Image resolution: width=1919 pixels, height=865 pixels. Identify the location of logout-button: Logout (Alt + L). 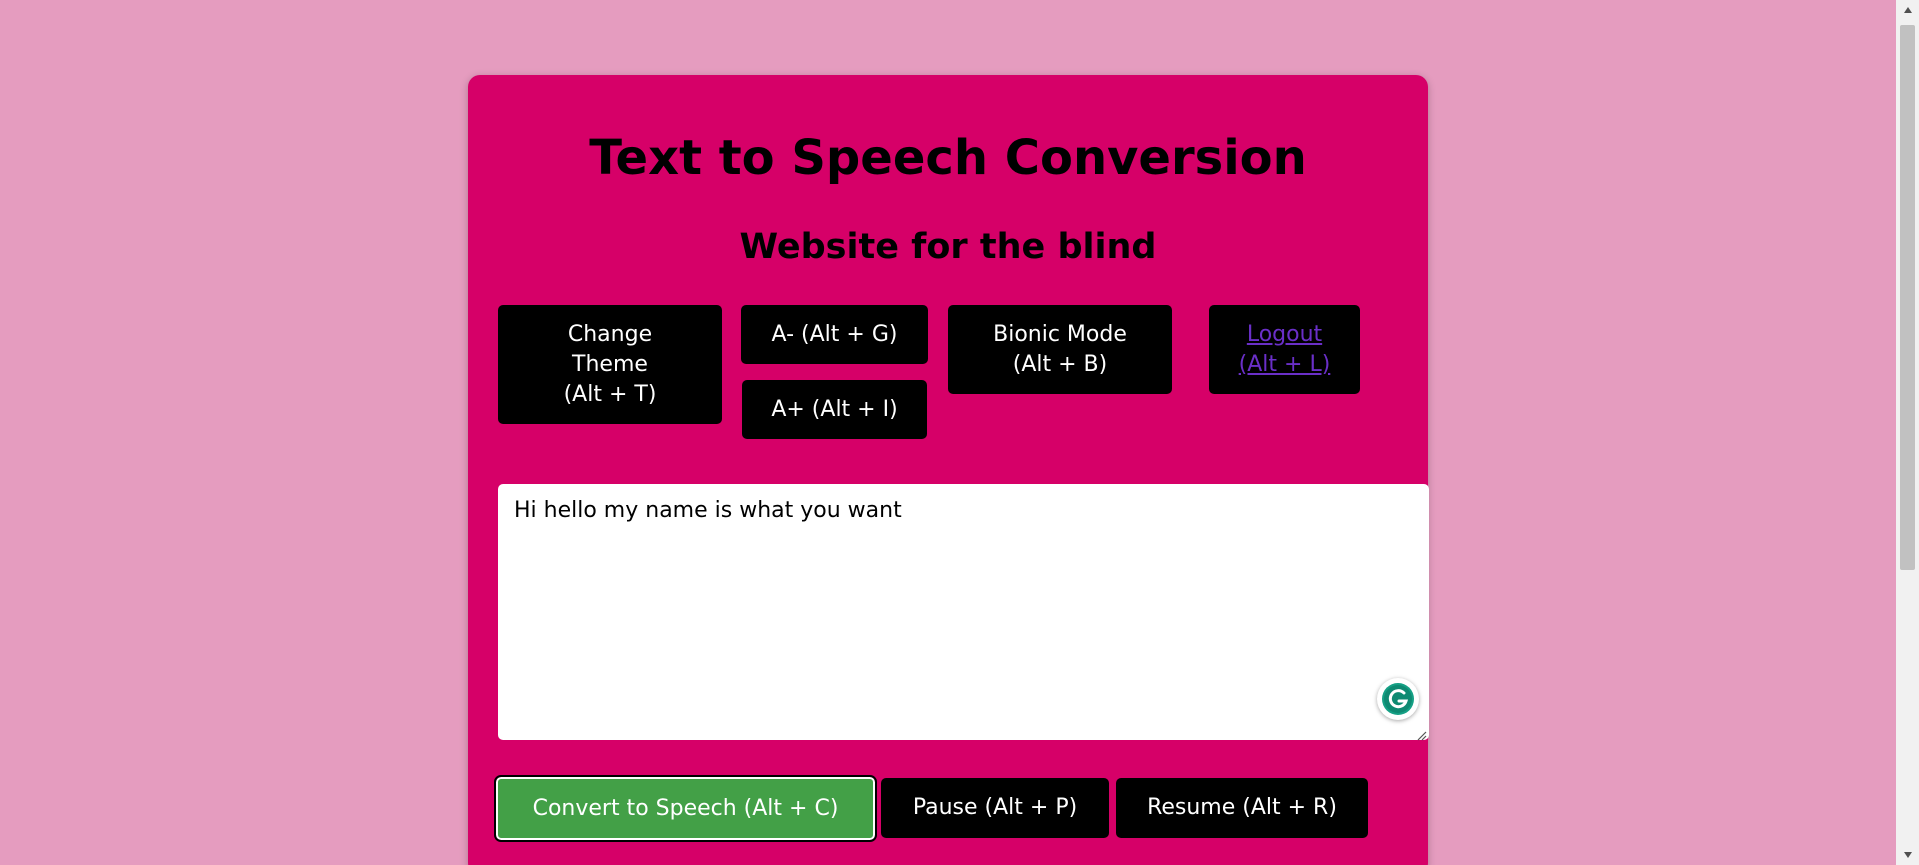
(1284, 349).